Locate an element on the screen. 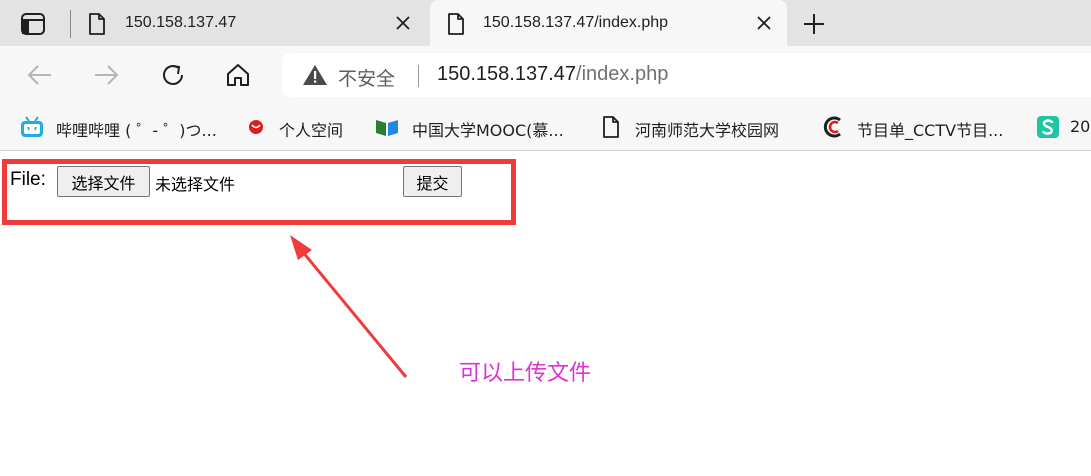 The height and width of the screenshot is (476, 1091). tab-active: 150.158.137.47/index.php is located at coordinates (608, 23).